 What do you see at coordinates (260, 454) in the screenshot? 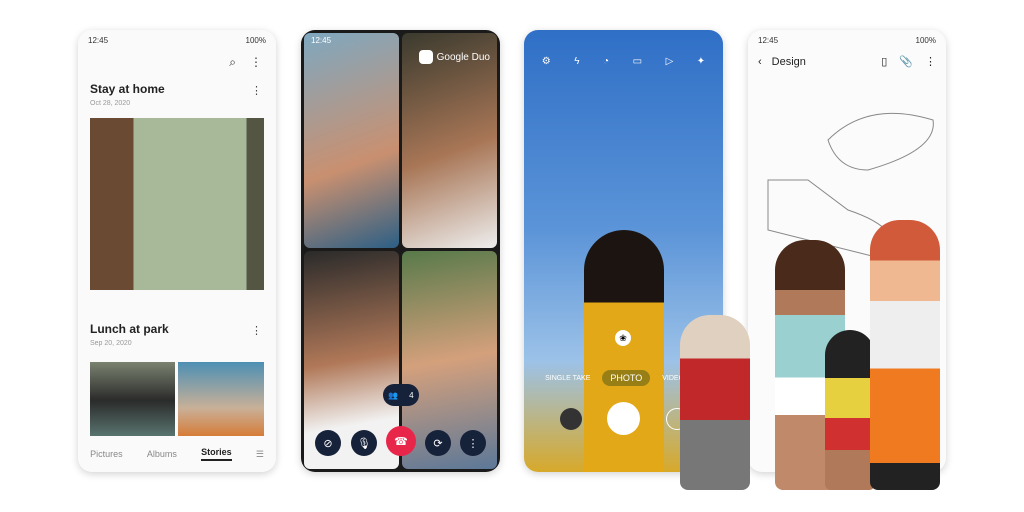
I see `menu-icon: ☰` at bounding box center [260, 454].